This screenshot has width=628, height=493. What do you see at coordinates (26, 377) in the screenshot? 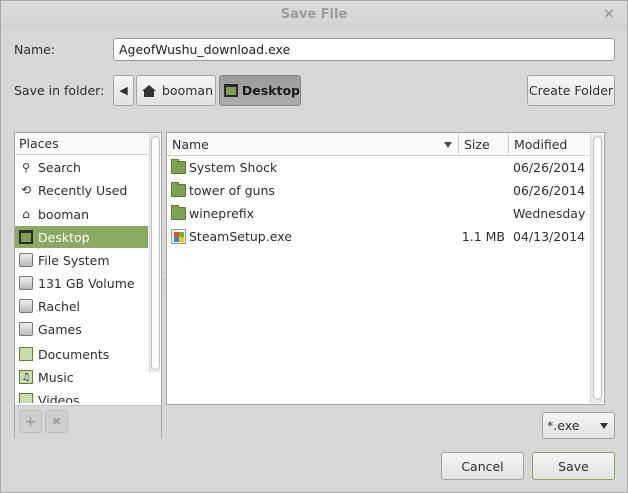
I see `music-folder-icon: ♫` at bounding box center [26, 377].